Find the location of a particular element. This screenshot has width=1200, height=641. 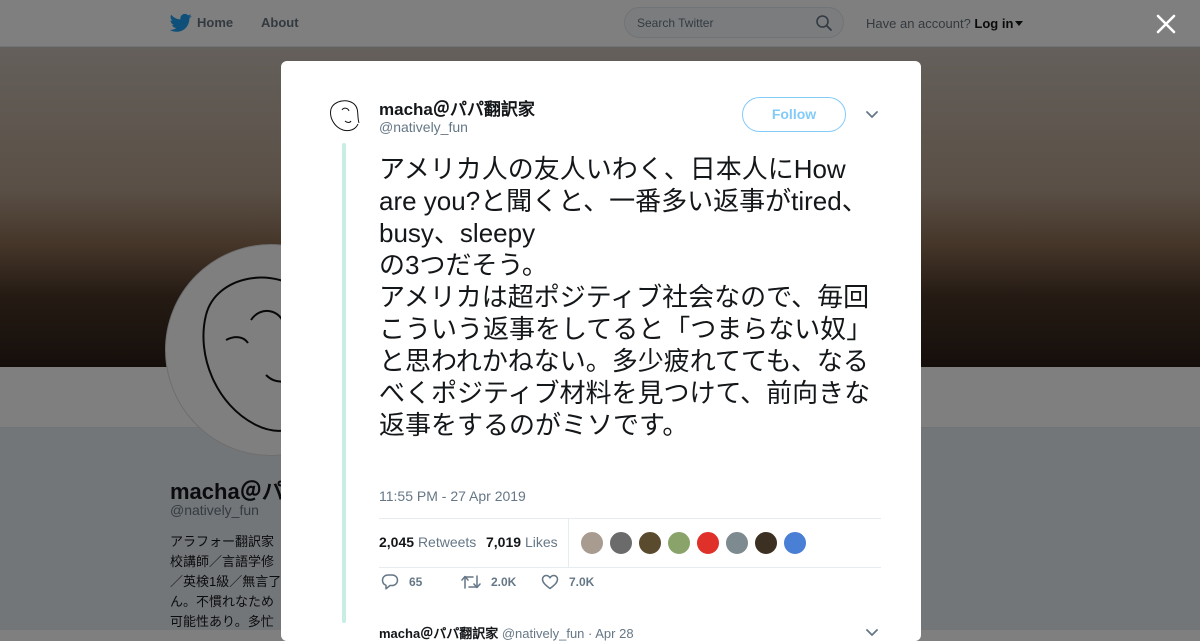

like-button: 7.0K is located at coordinates (567, 586).